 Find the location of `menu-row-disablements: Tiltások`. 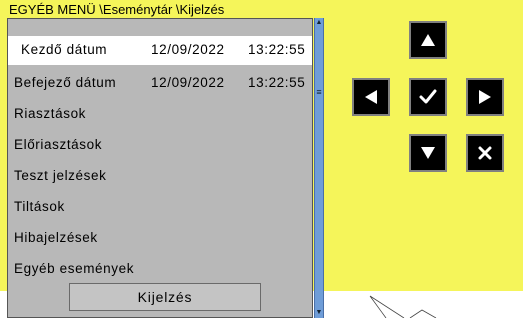

menu-row-disablements: Tiltások is located at coordinates (160, 207).